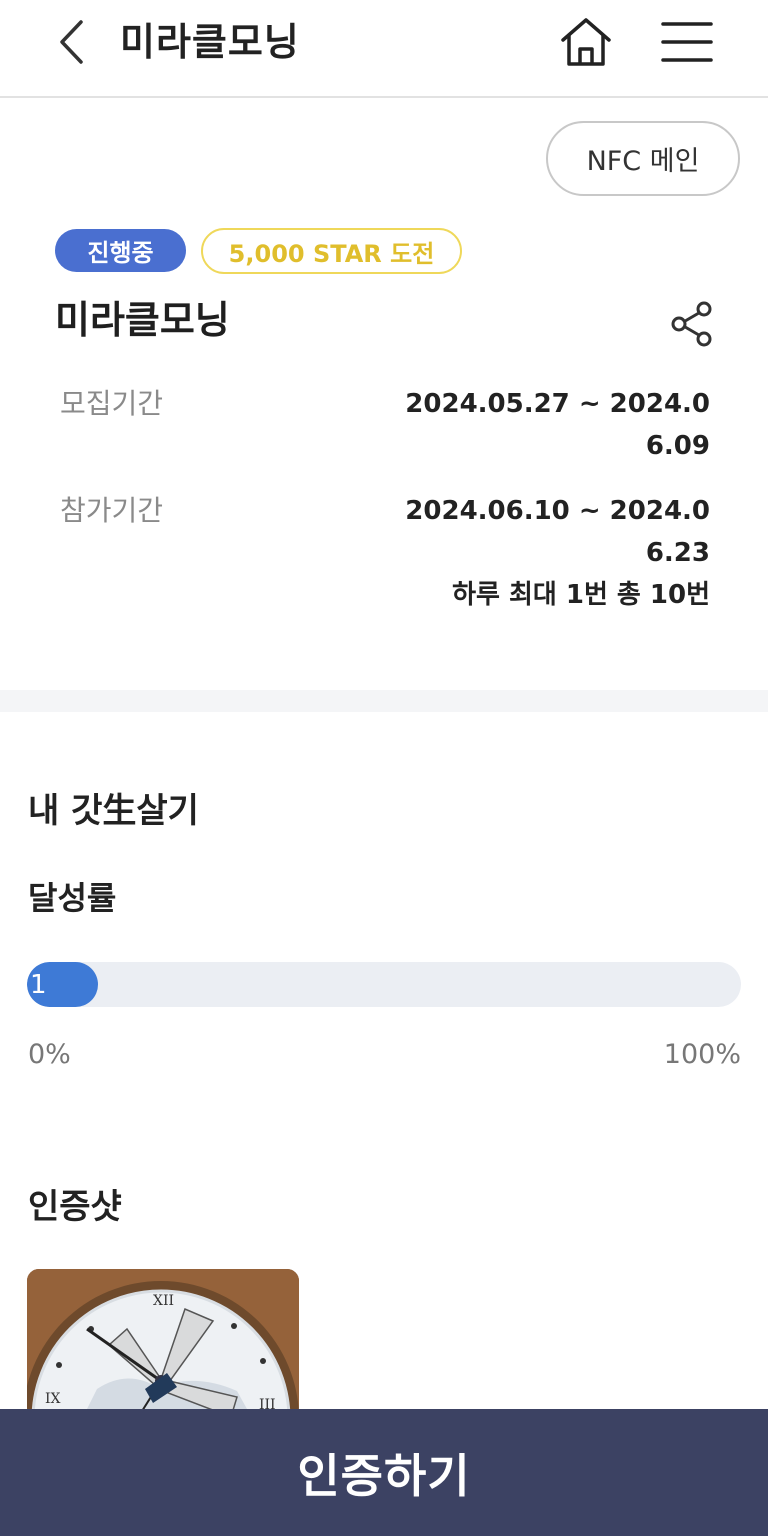  I want to click on progress-min-label: 0%, so click(49, 1054).